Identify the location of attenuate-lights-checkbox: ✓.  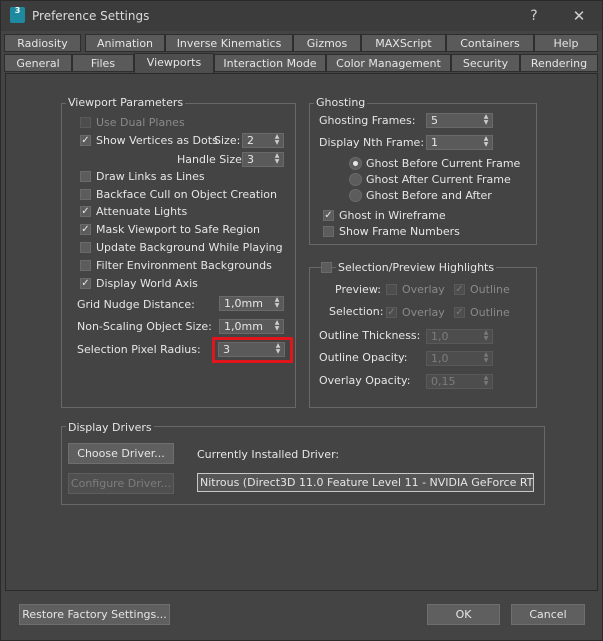
(85, 211).